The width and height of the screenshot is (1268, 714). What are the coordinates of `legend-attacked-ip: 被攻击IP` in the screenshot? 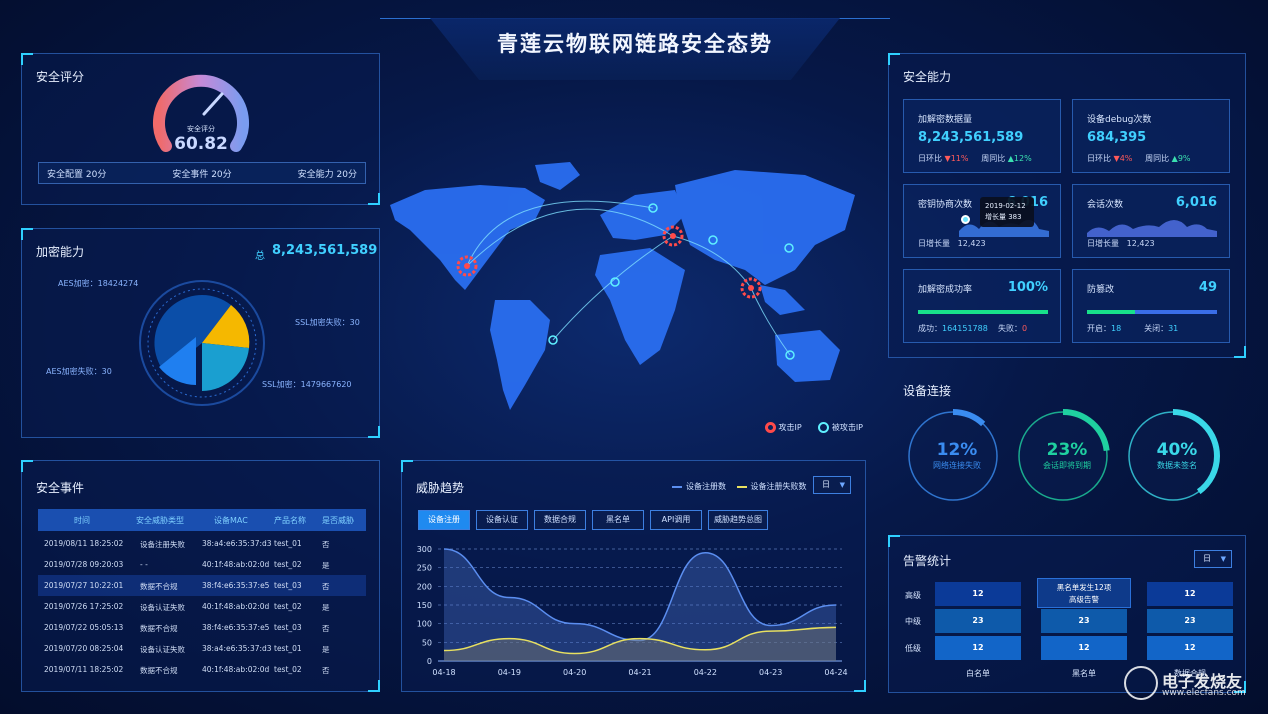 It's located at (847, 427).